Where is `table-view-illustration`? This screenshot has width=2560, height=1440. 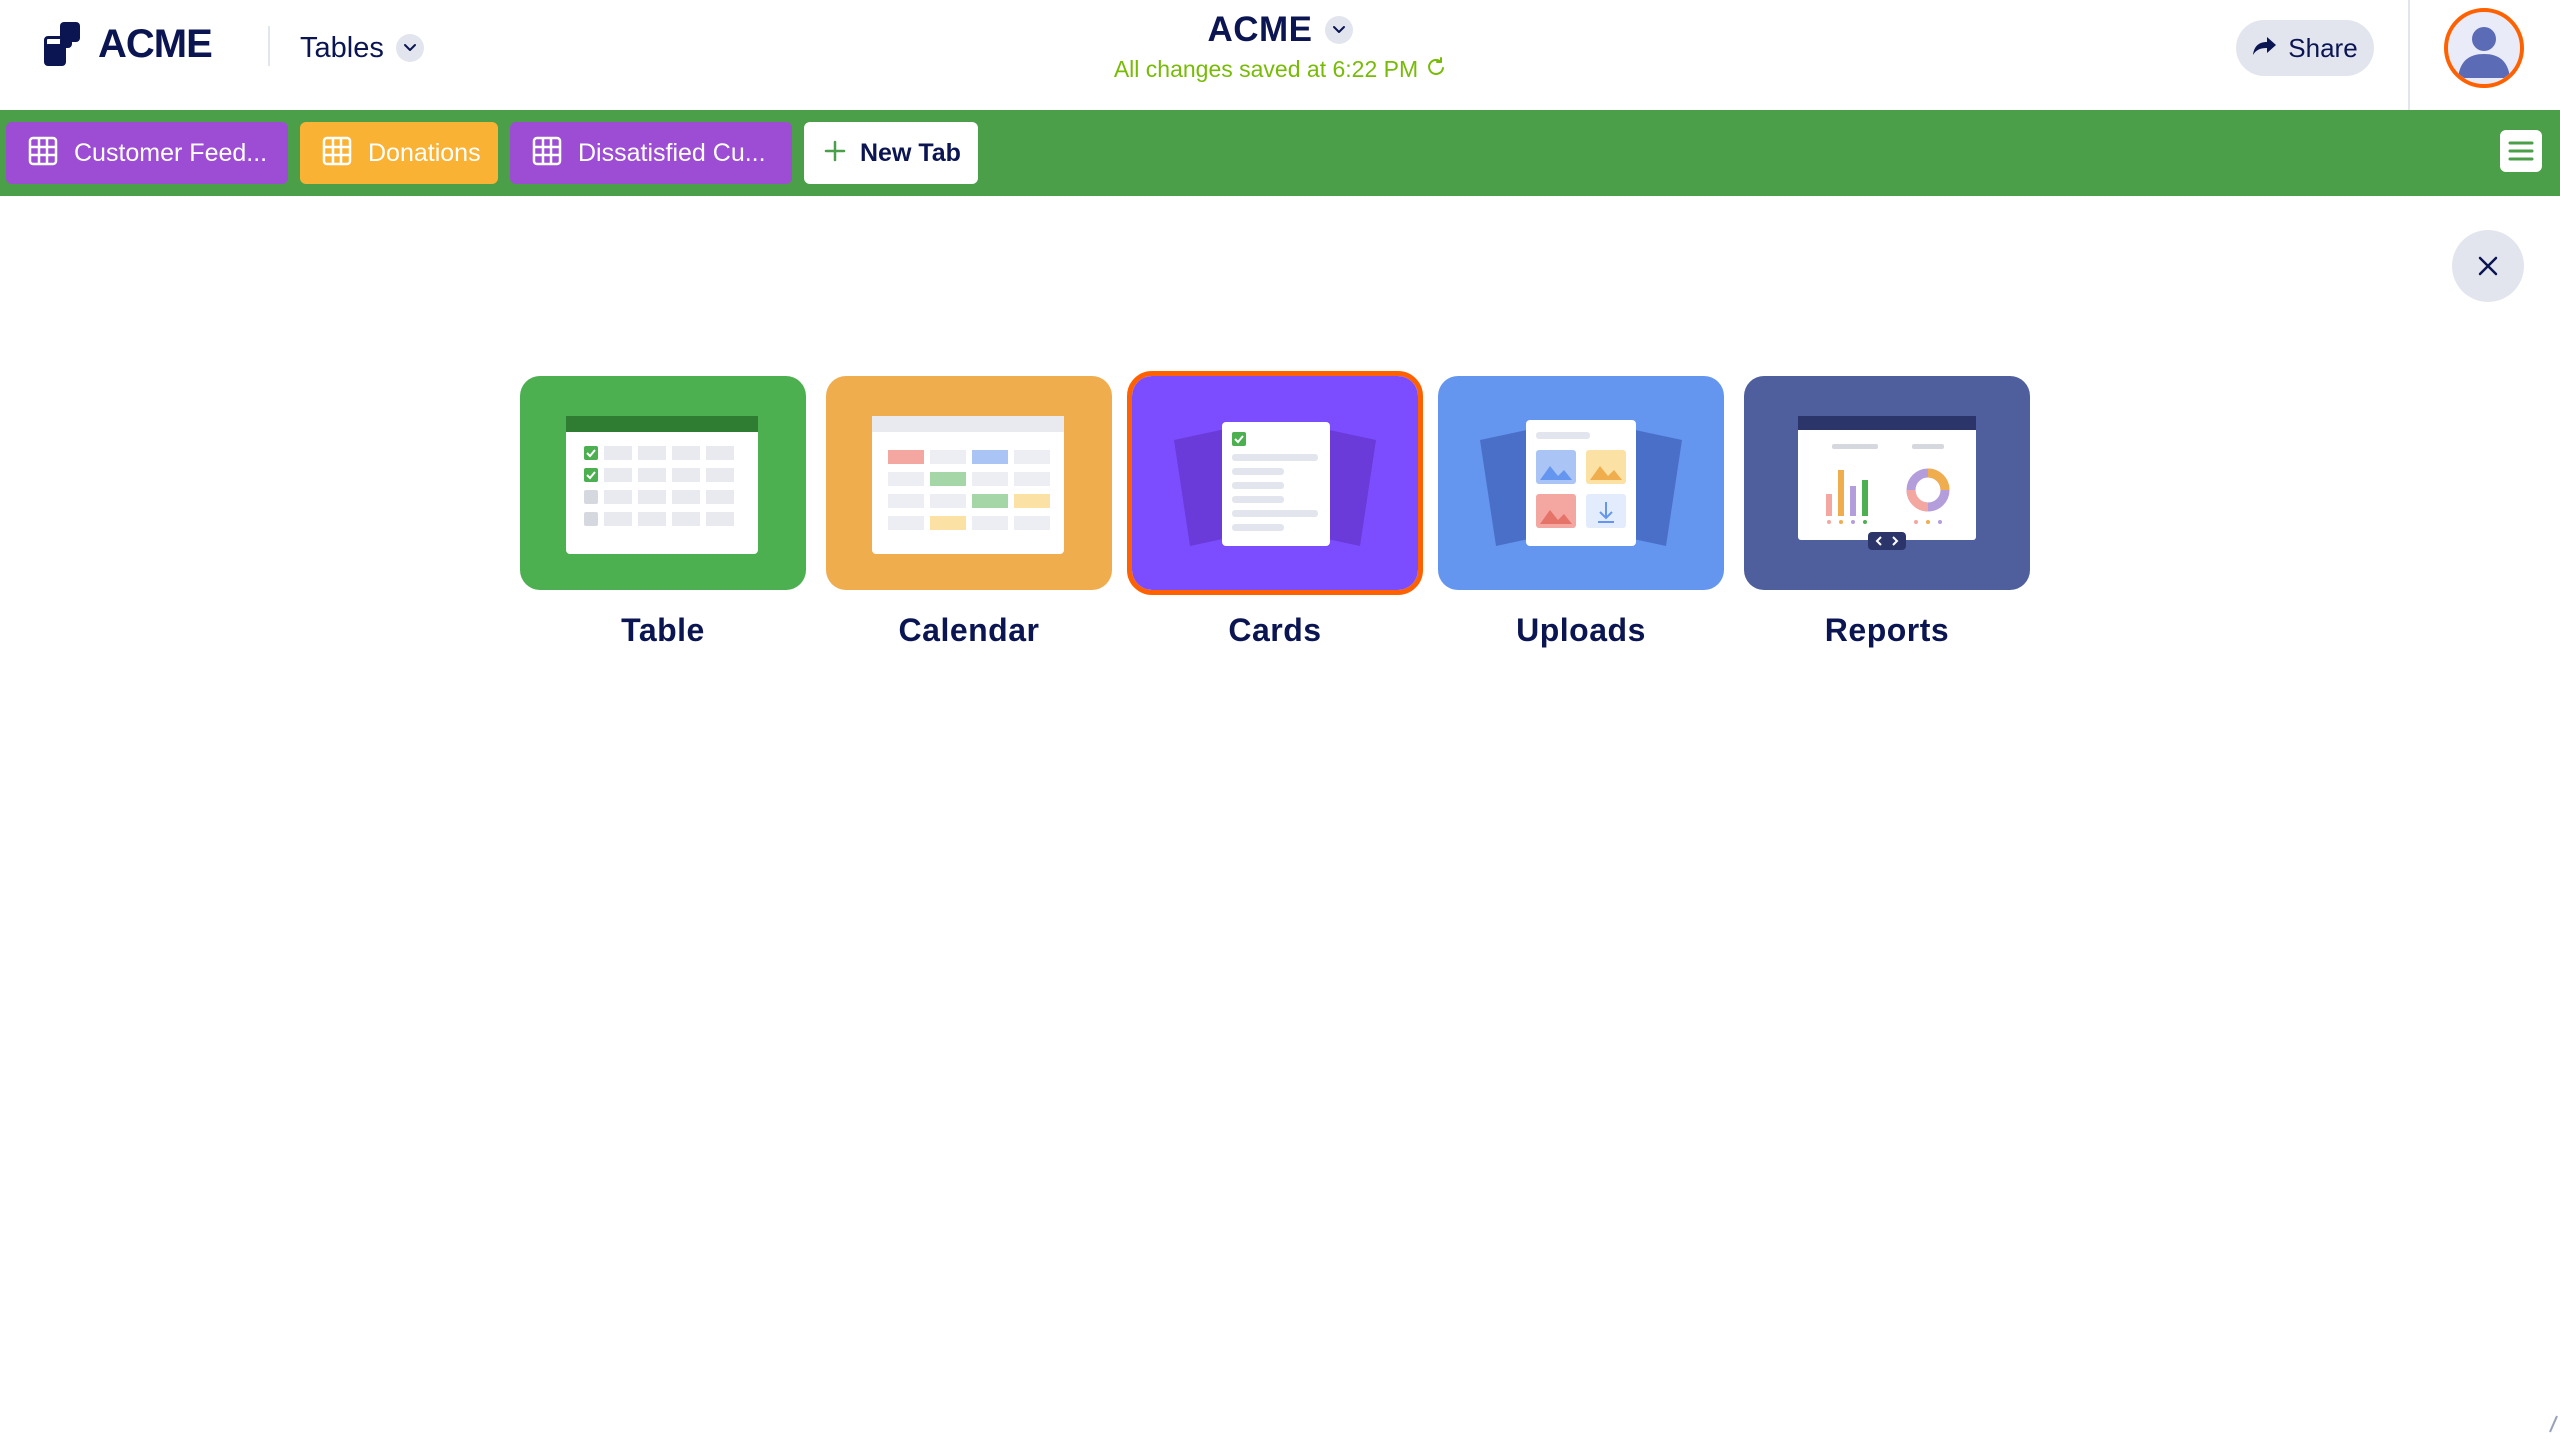
table-view-illustration is located at coordinates (663, 483).